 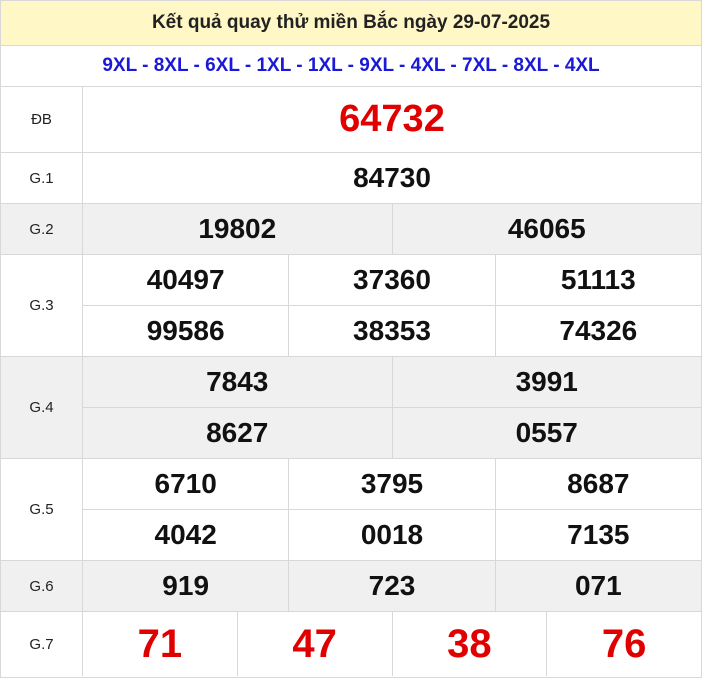 What do you see at coordinates (42, 644) in the screenshot?
I see `prize-label-g7: G.7` at bounding box center [42, 644].